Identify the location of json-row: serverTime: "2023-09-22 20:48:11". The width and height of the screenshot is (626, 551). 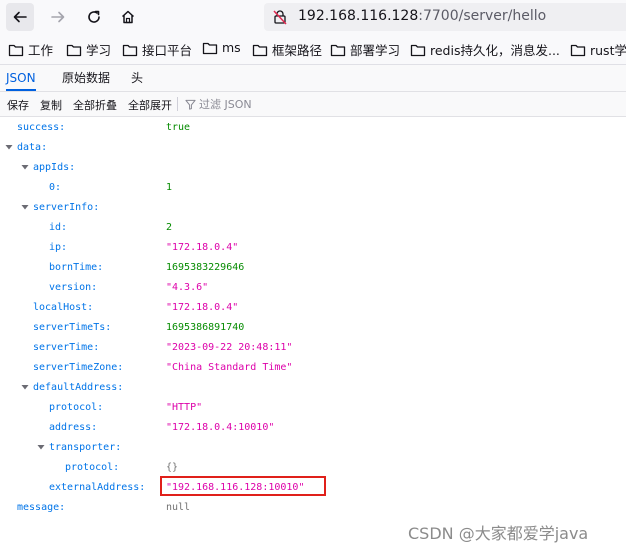
(313, 348).